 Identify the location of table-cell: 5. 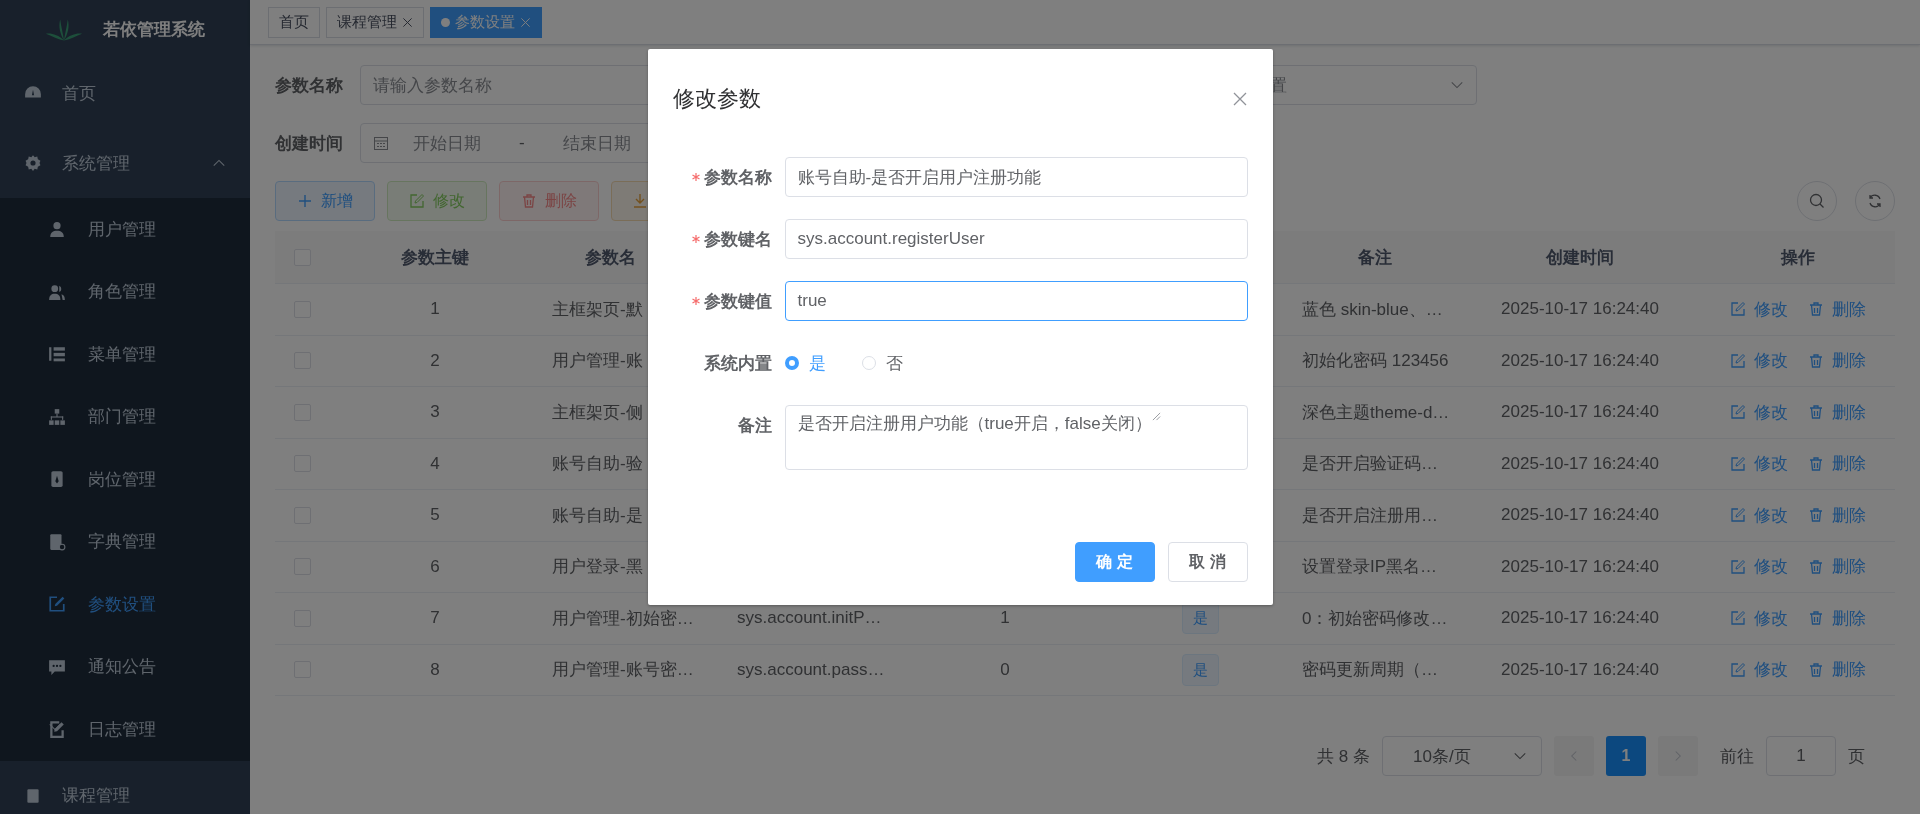
(435, 515).